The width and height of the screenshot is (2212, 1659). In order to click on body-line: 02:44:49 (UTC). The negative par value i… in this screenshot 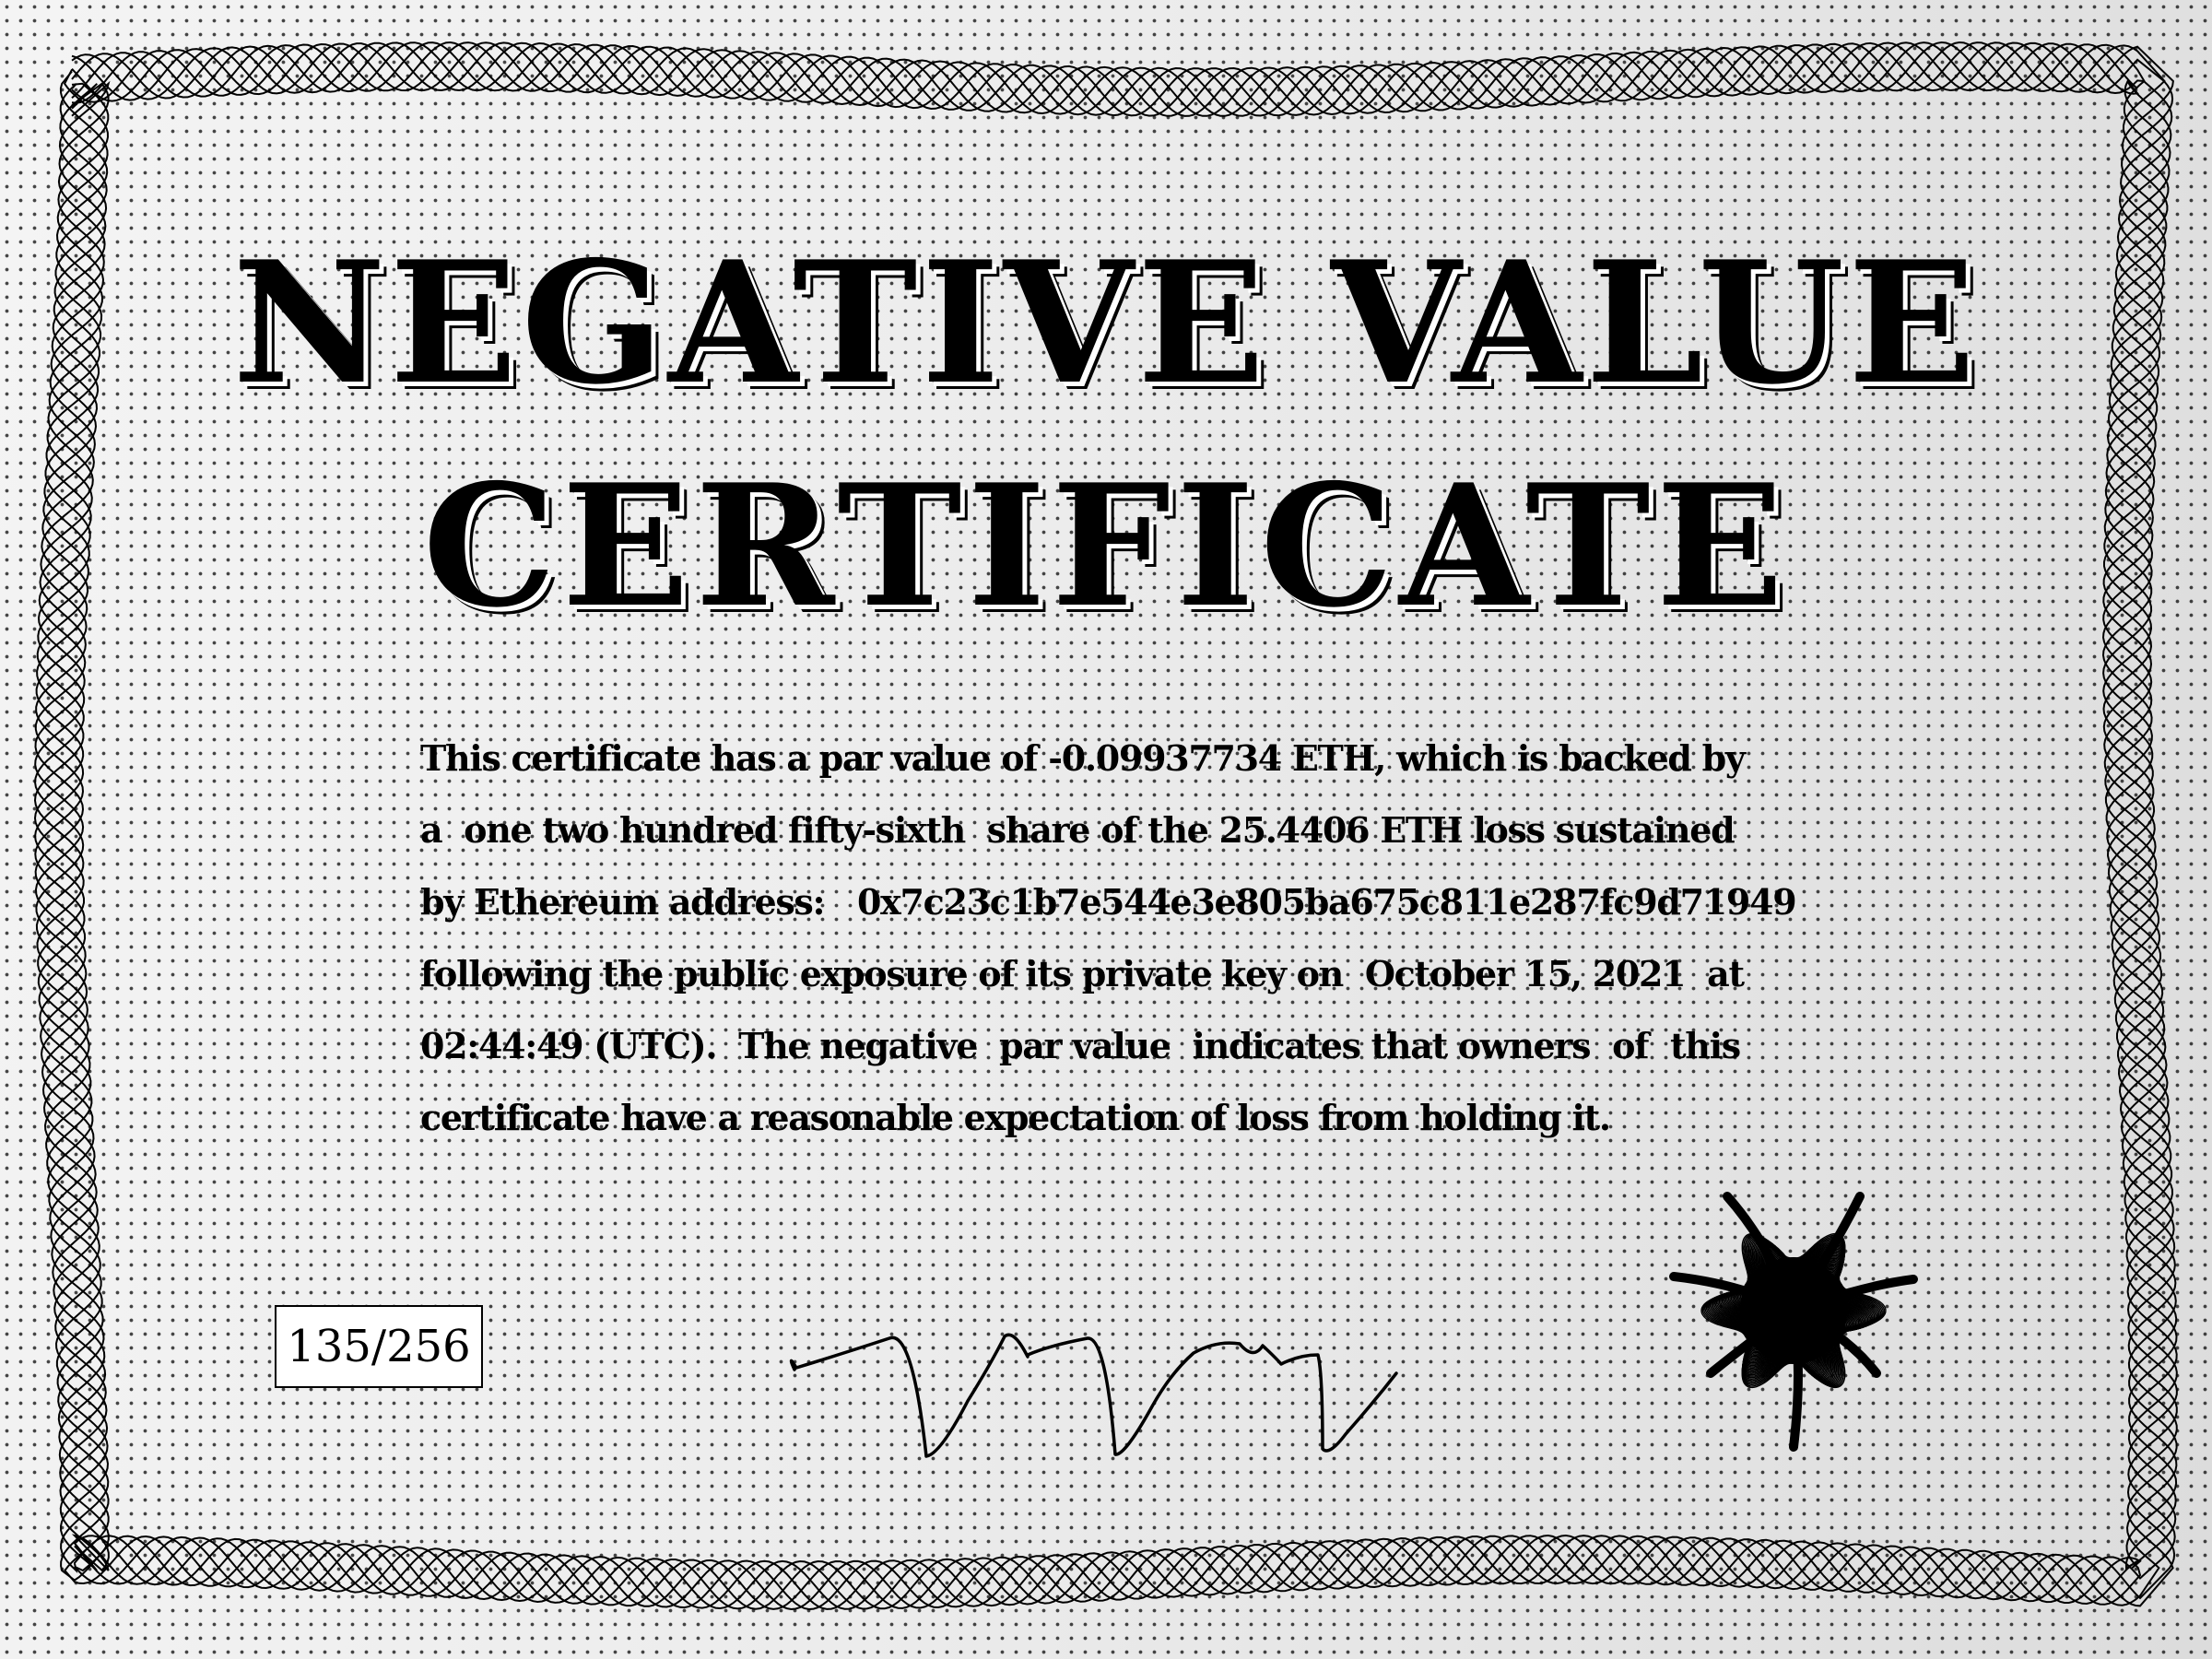, I will do `click(1080, 1045)`.